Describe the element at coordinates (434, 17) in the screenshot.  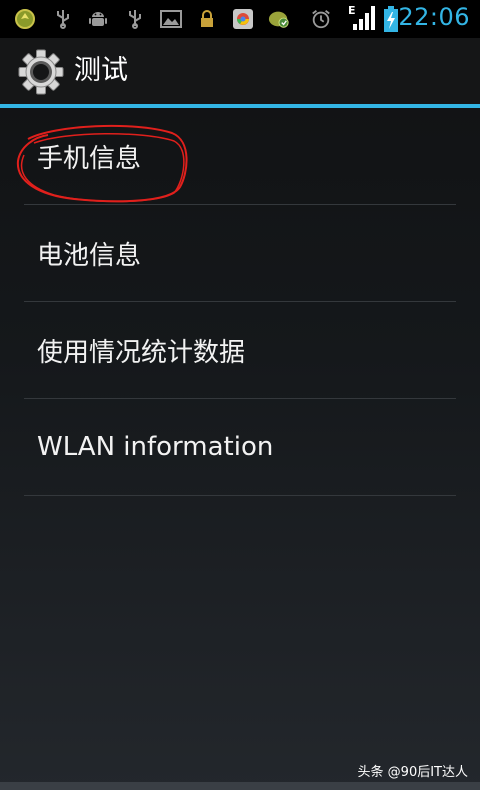
I see `clock: 22:06` at that location.